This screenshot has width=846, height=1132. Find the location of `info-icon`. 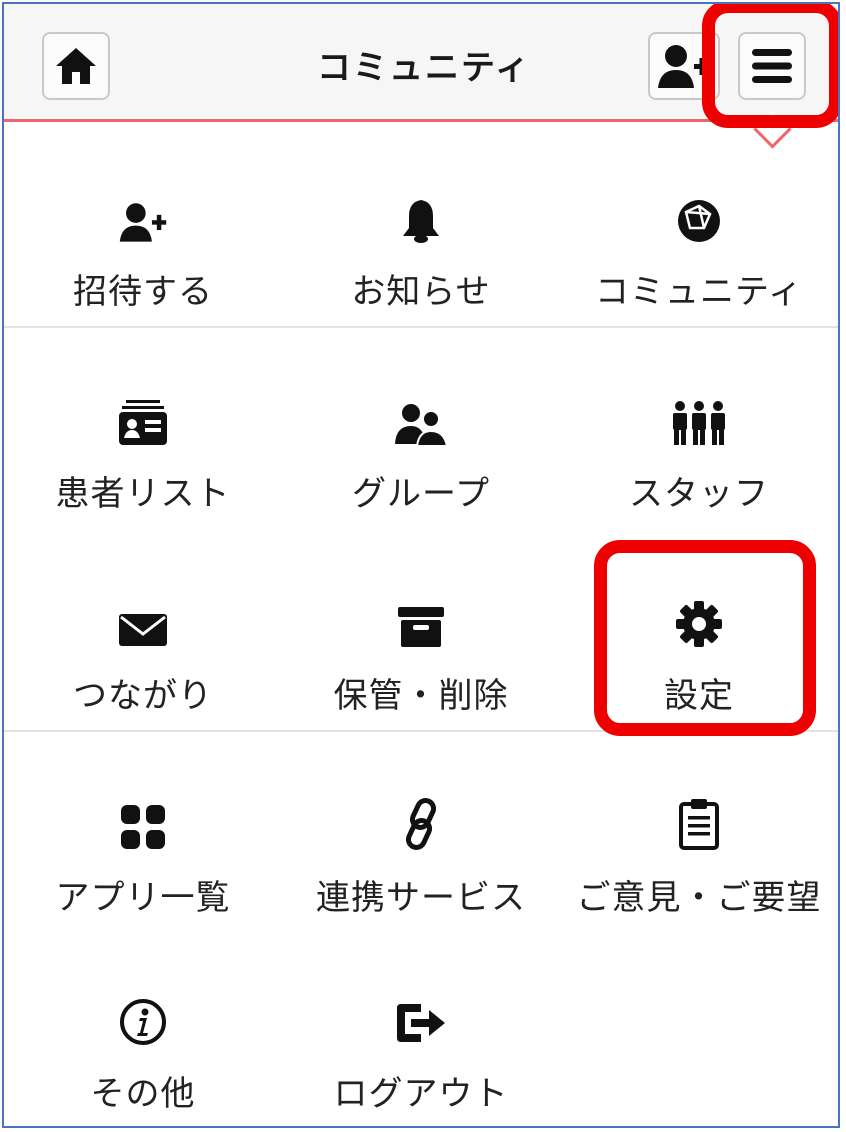

info-icon is located at coordinates (142, 1022).